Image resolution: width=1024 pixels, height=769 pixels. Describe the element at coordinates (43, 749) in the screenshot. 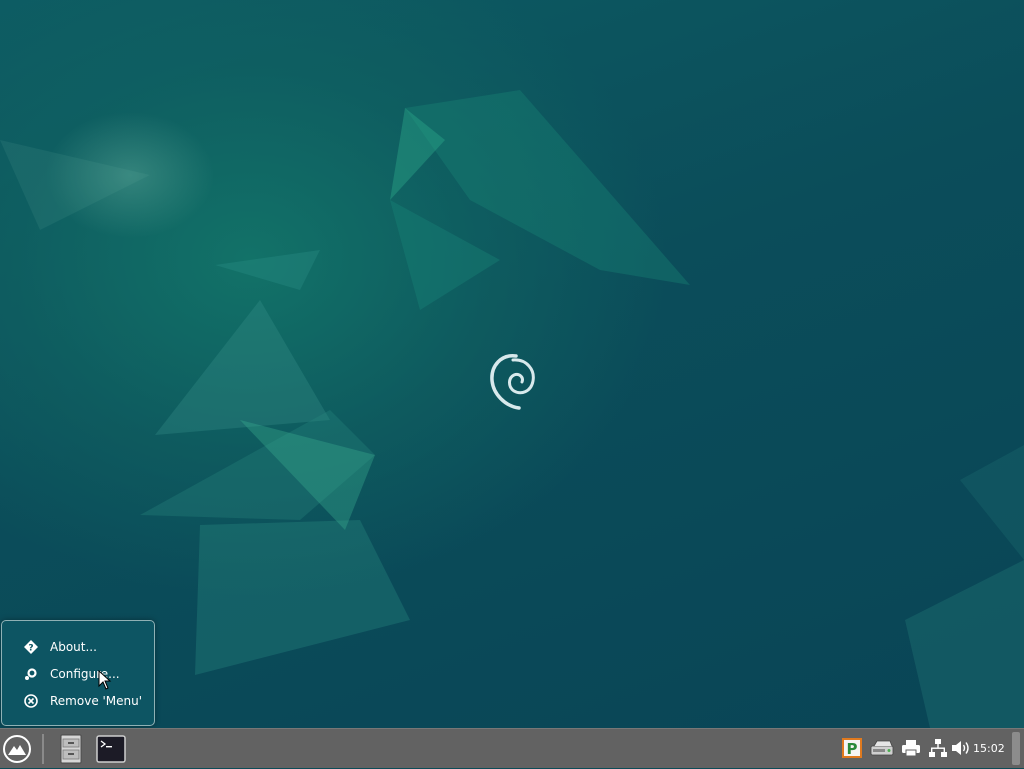

I see `panel-separator` at that location.